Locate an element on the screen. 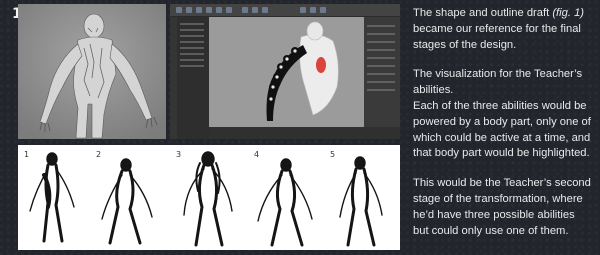 Image resolution: width=600 pixels, height=255 pixels. pose-number: 4 is located at coordinates (256, 154).